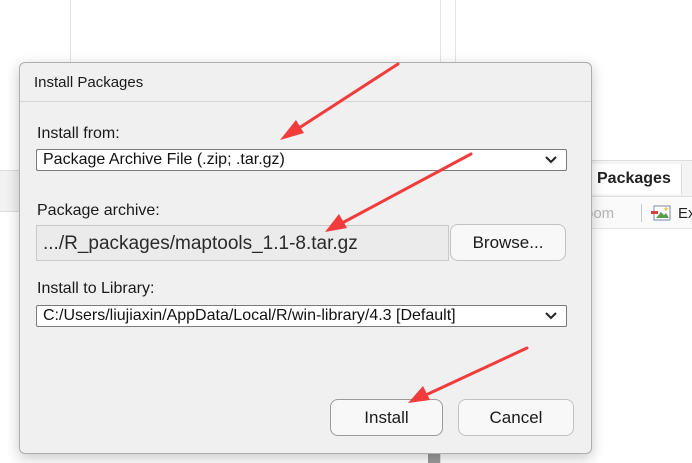 This screenshot has height=463, width=692. What do you see at coordinates (516, 417) in the screenshot?
I see `cancel-button: Cancel` at bounding box center [516, 417].